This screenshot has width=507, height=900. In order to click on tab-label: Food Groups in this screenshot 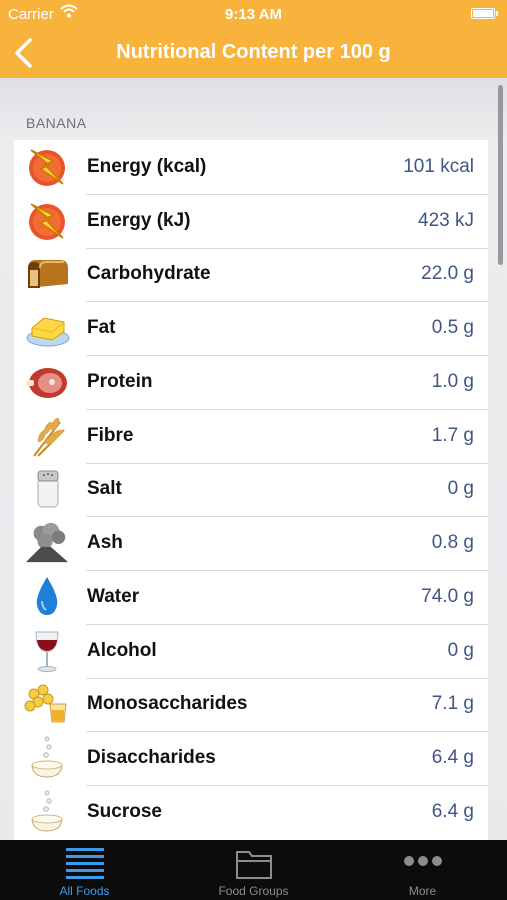, I will do `click(253, 891)`.